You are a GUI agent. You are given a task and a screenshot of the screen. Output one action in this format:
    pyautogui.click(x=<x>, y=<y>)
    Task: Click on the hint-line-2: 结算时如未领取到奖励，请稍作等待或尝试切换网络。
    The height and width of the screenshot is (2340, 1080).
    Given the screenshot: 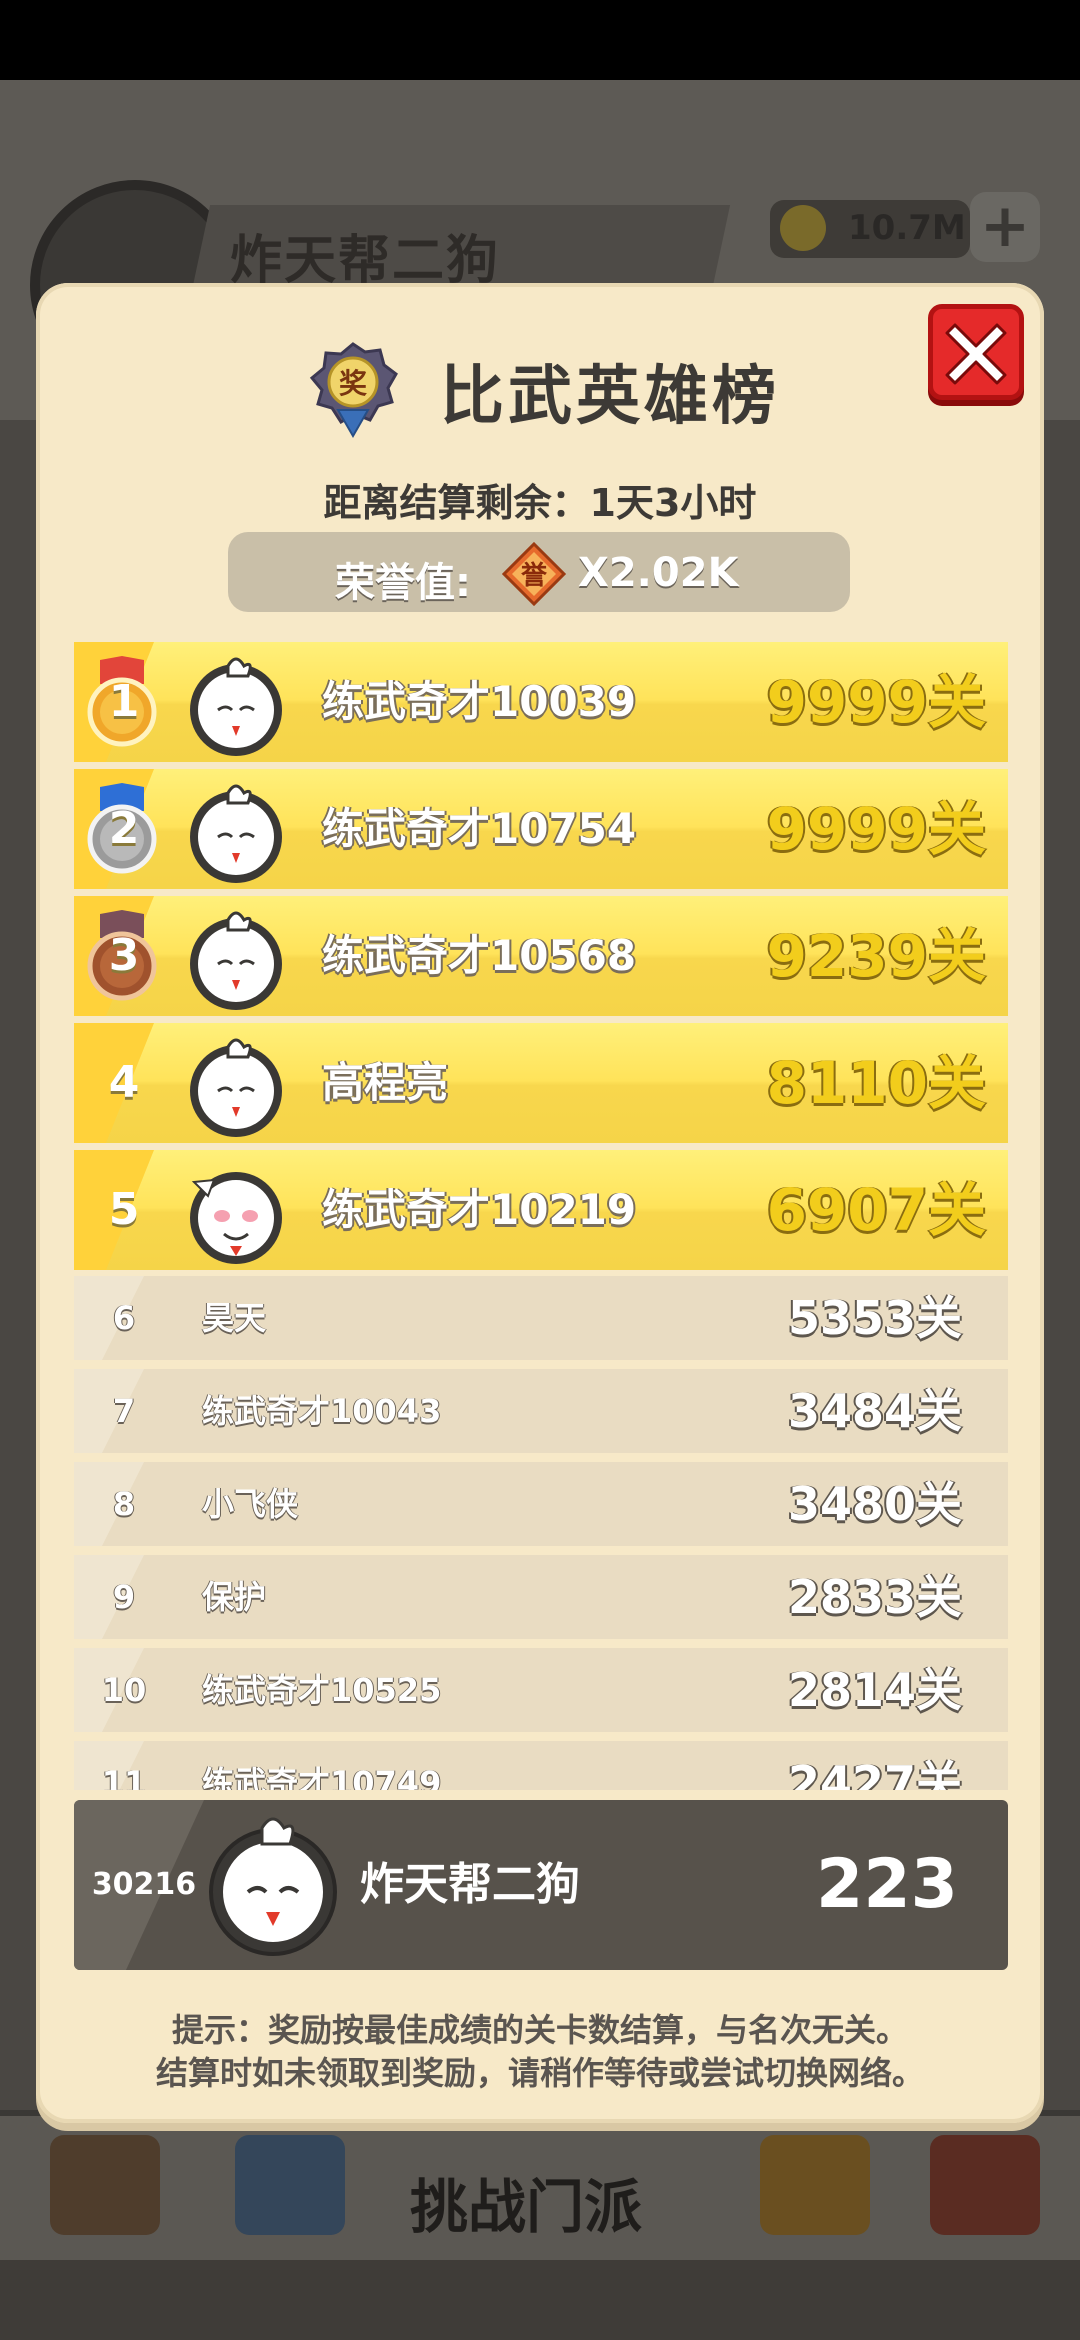 What is the action you would take?
    pyautogui.click(x=539, y=2073)
    